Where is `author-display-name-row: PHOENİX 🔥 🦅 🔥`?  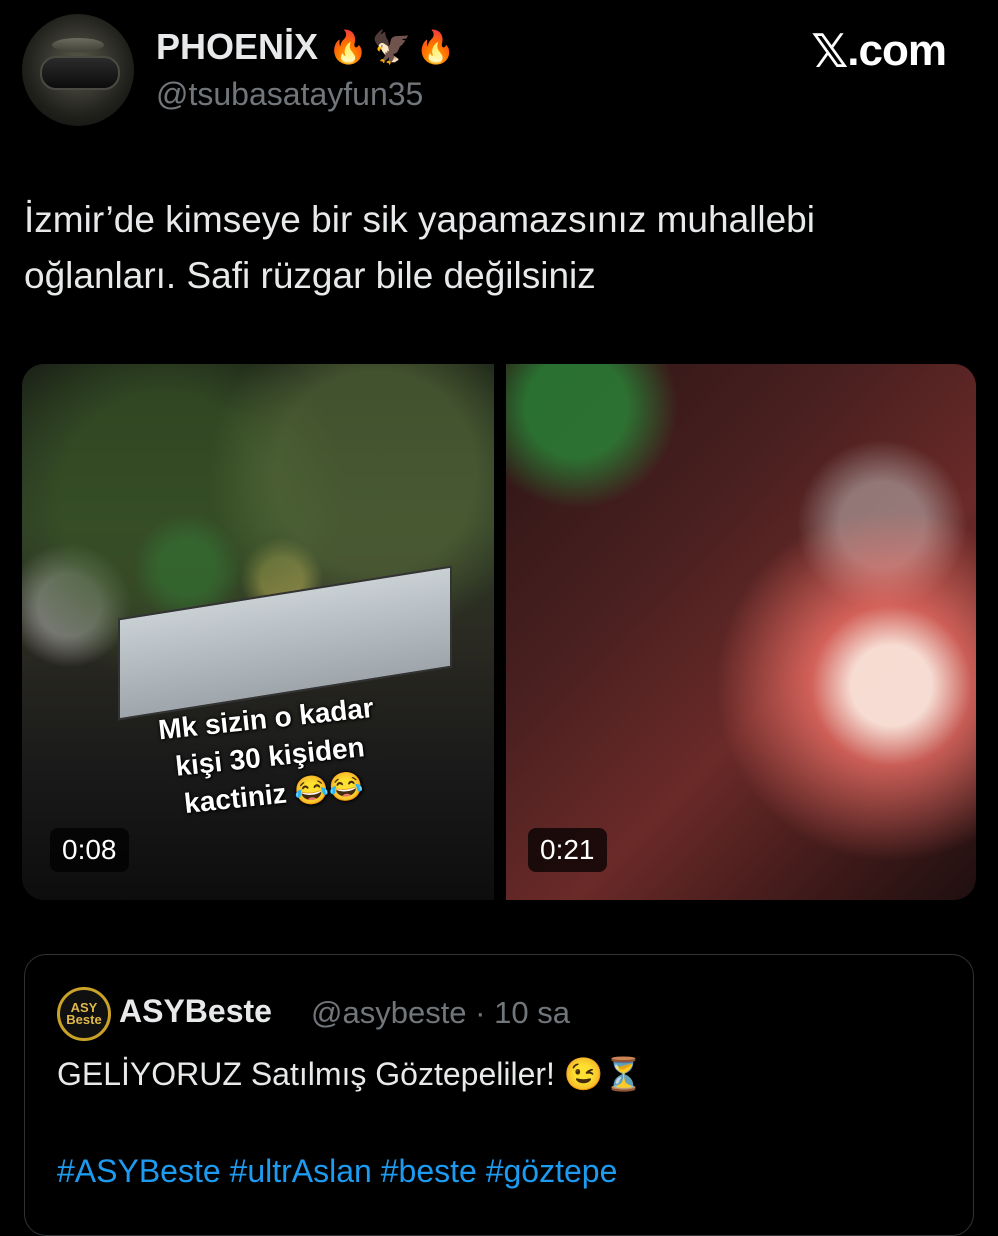
author-display-name-row: PHOENİX 🔥 🦅 🔥 is located at coordinates (306, 47).